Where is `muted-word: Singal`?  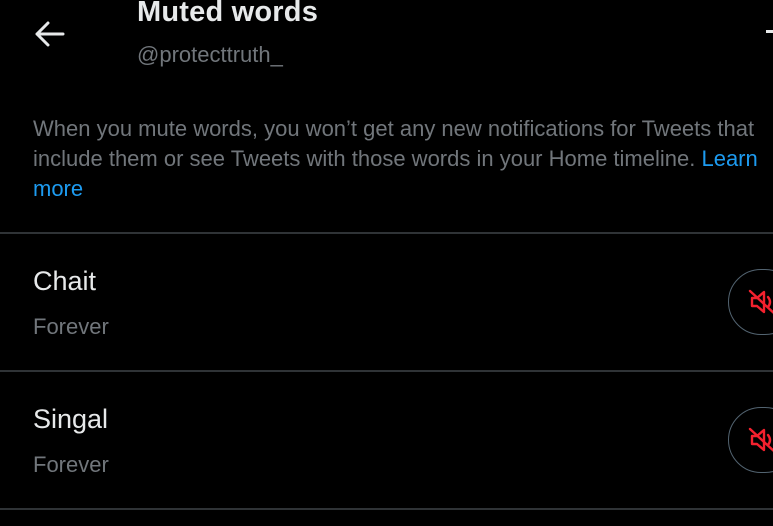 muted-word: Singal is located at coordinates (71, 419).